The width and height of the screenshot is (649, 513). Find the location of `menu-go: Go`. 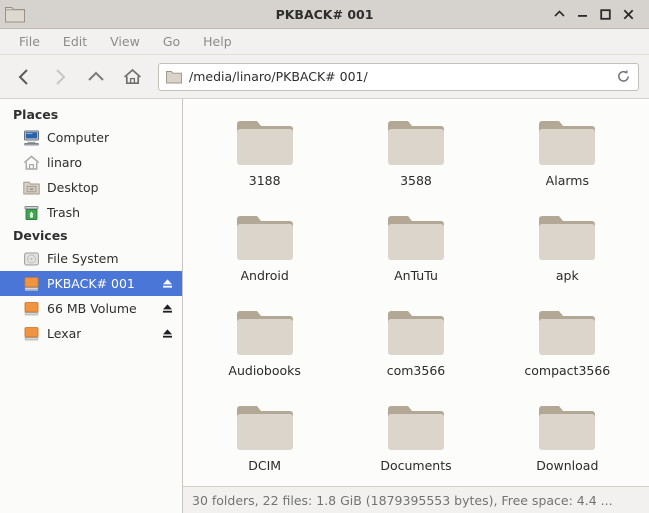

menu-go: Go is located at coordinates (171, 41).